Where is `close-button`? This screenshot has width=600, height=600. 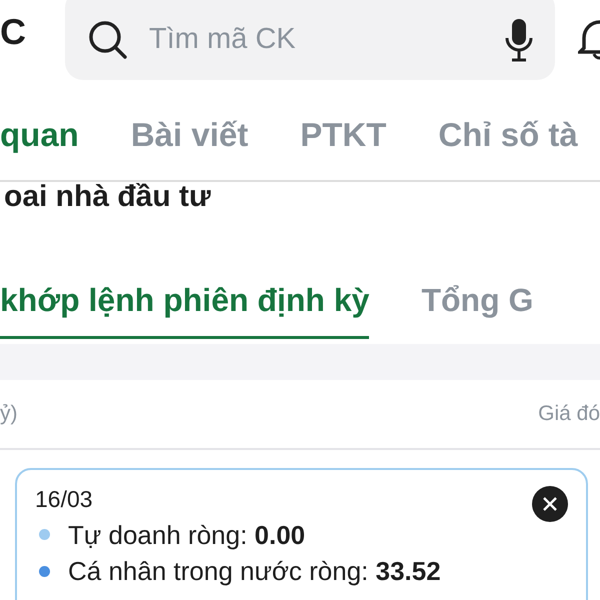 close-button is located at coordinates (550, 504).